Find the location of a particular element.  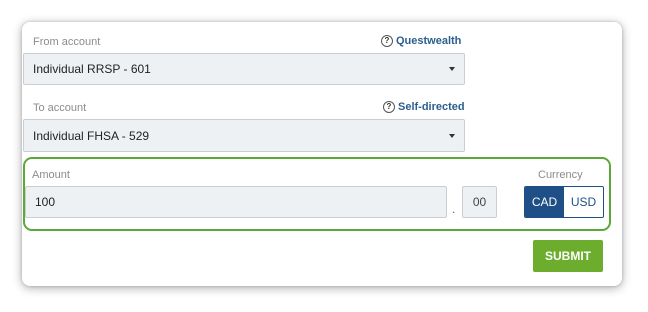

from-account-value: Individual RRSP - 601 is located at coordinates (92, 69).